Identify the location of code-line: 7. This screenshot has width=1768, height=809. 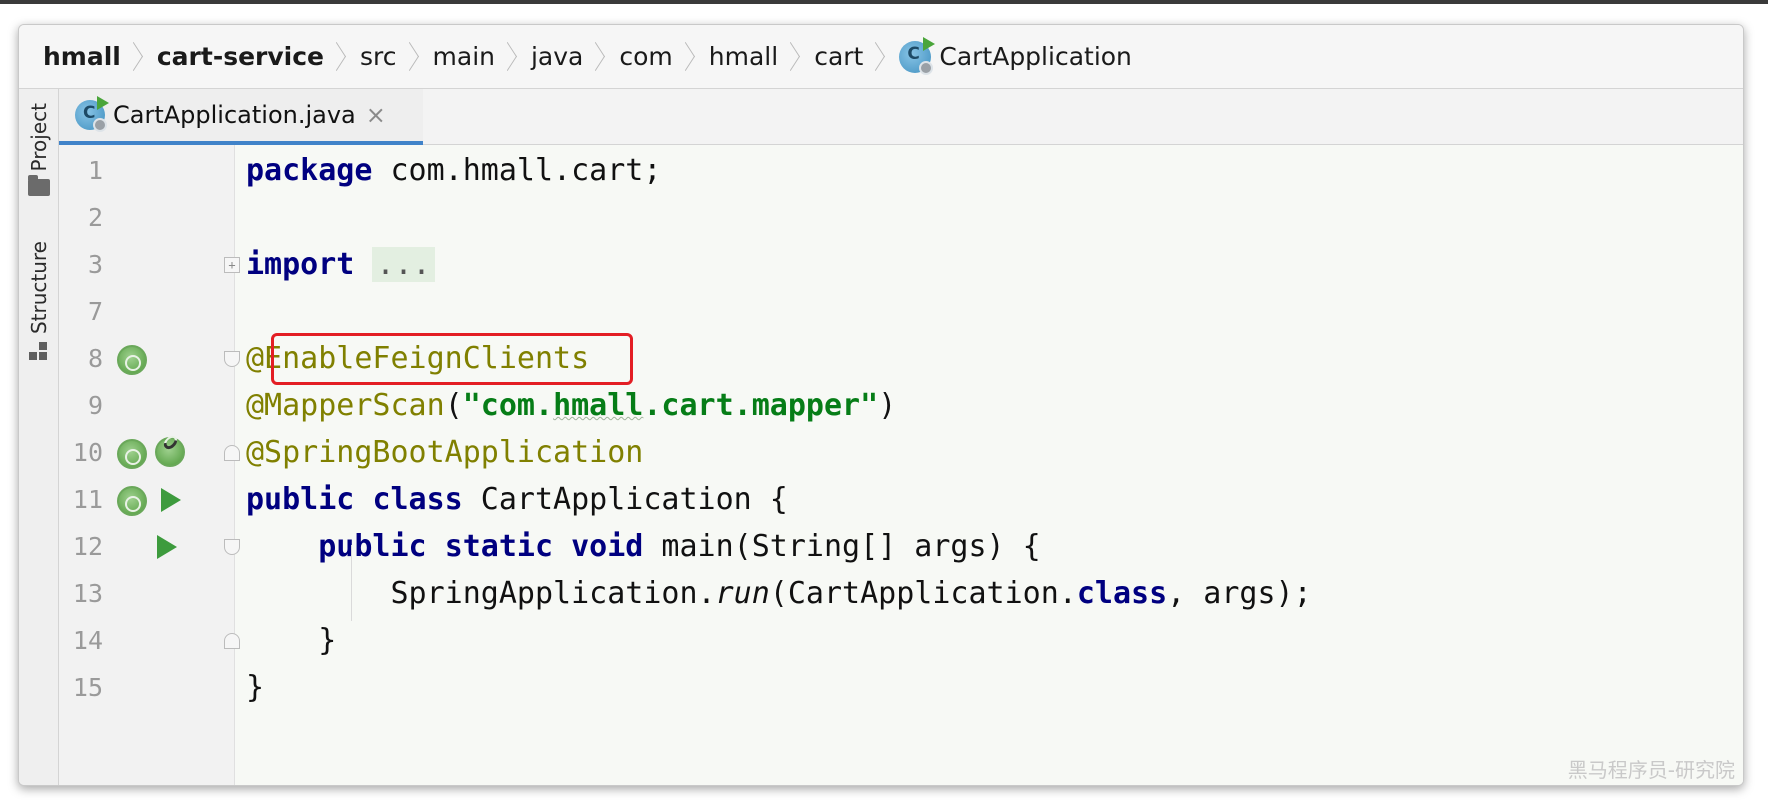
(901, 312).